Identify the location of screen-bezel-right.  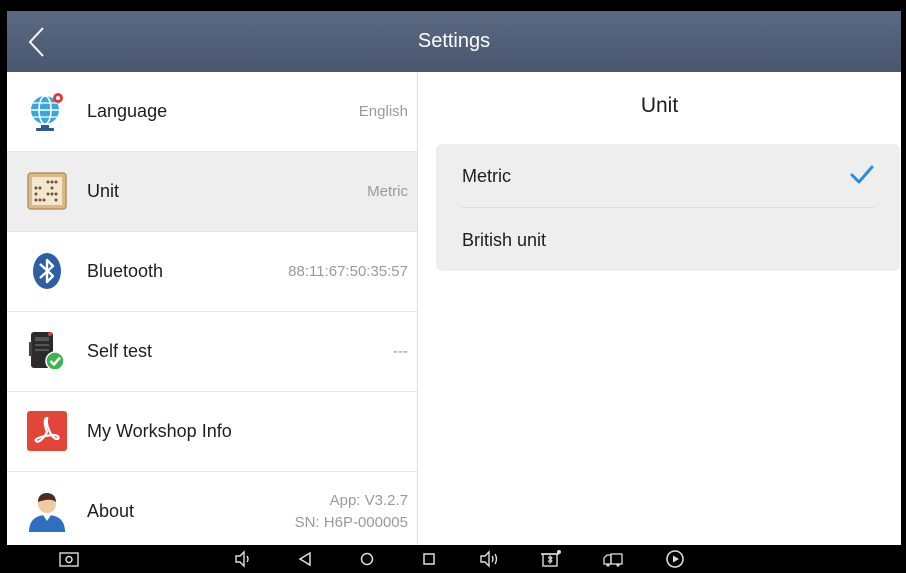
(903, 286).